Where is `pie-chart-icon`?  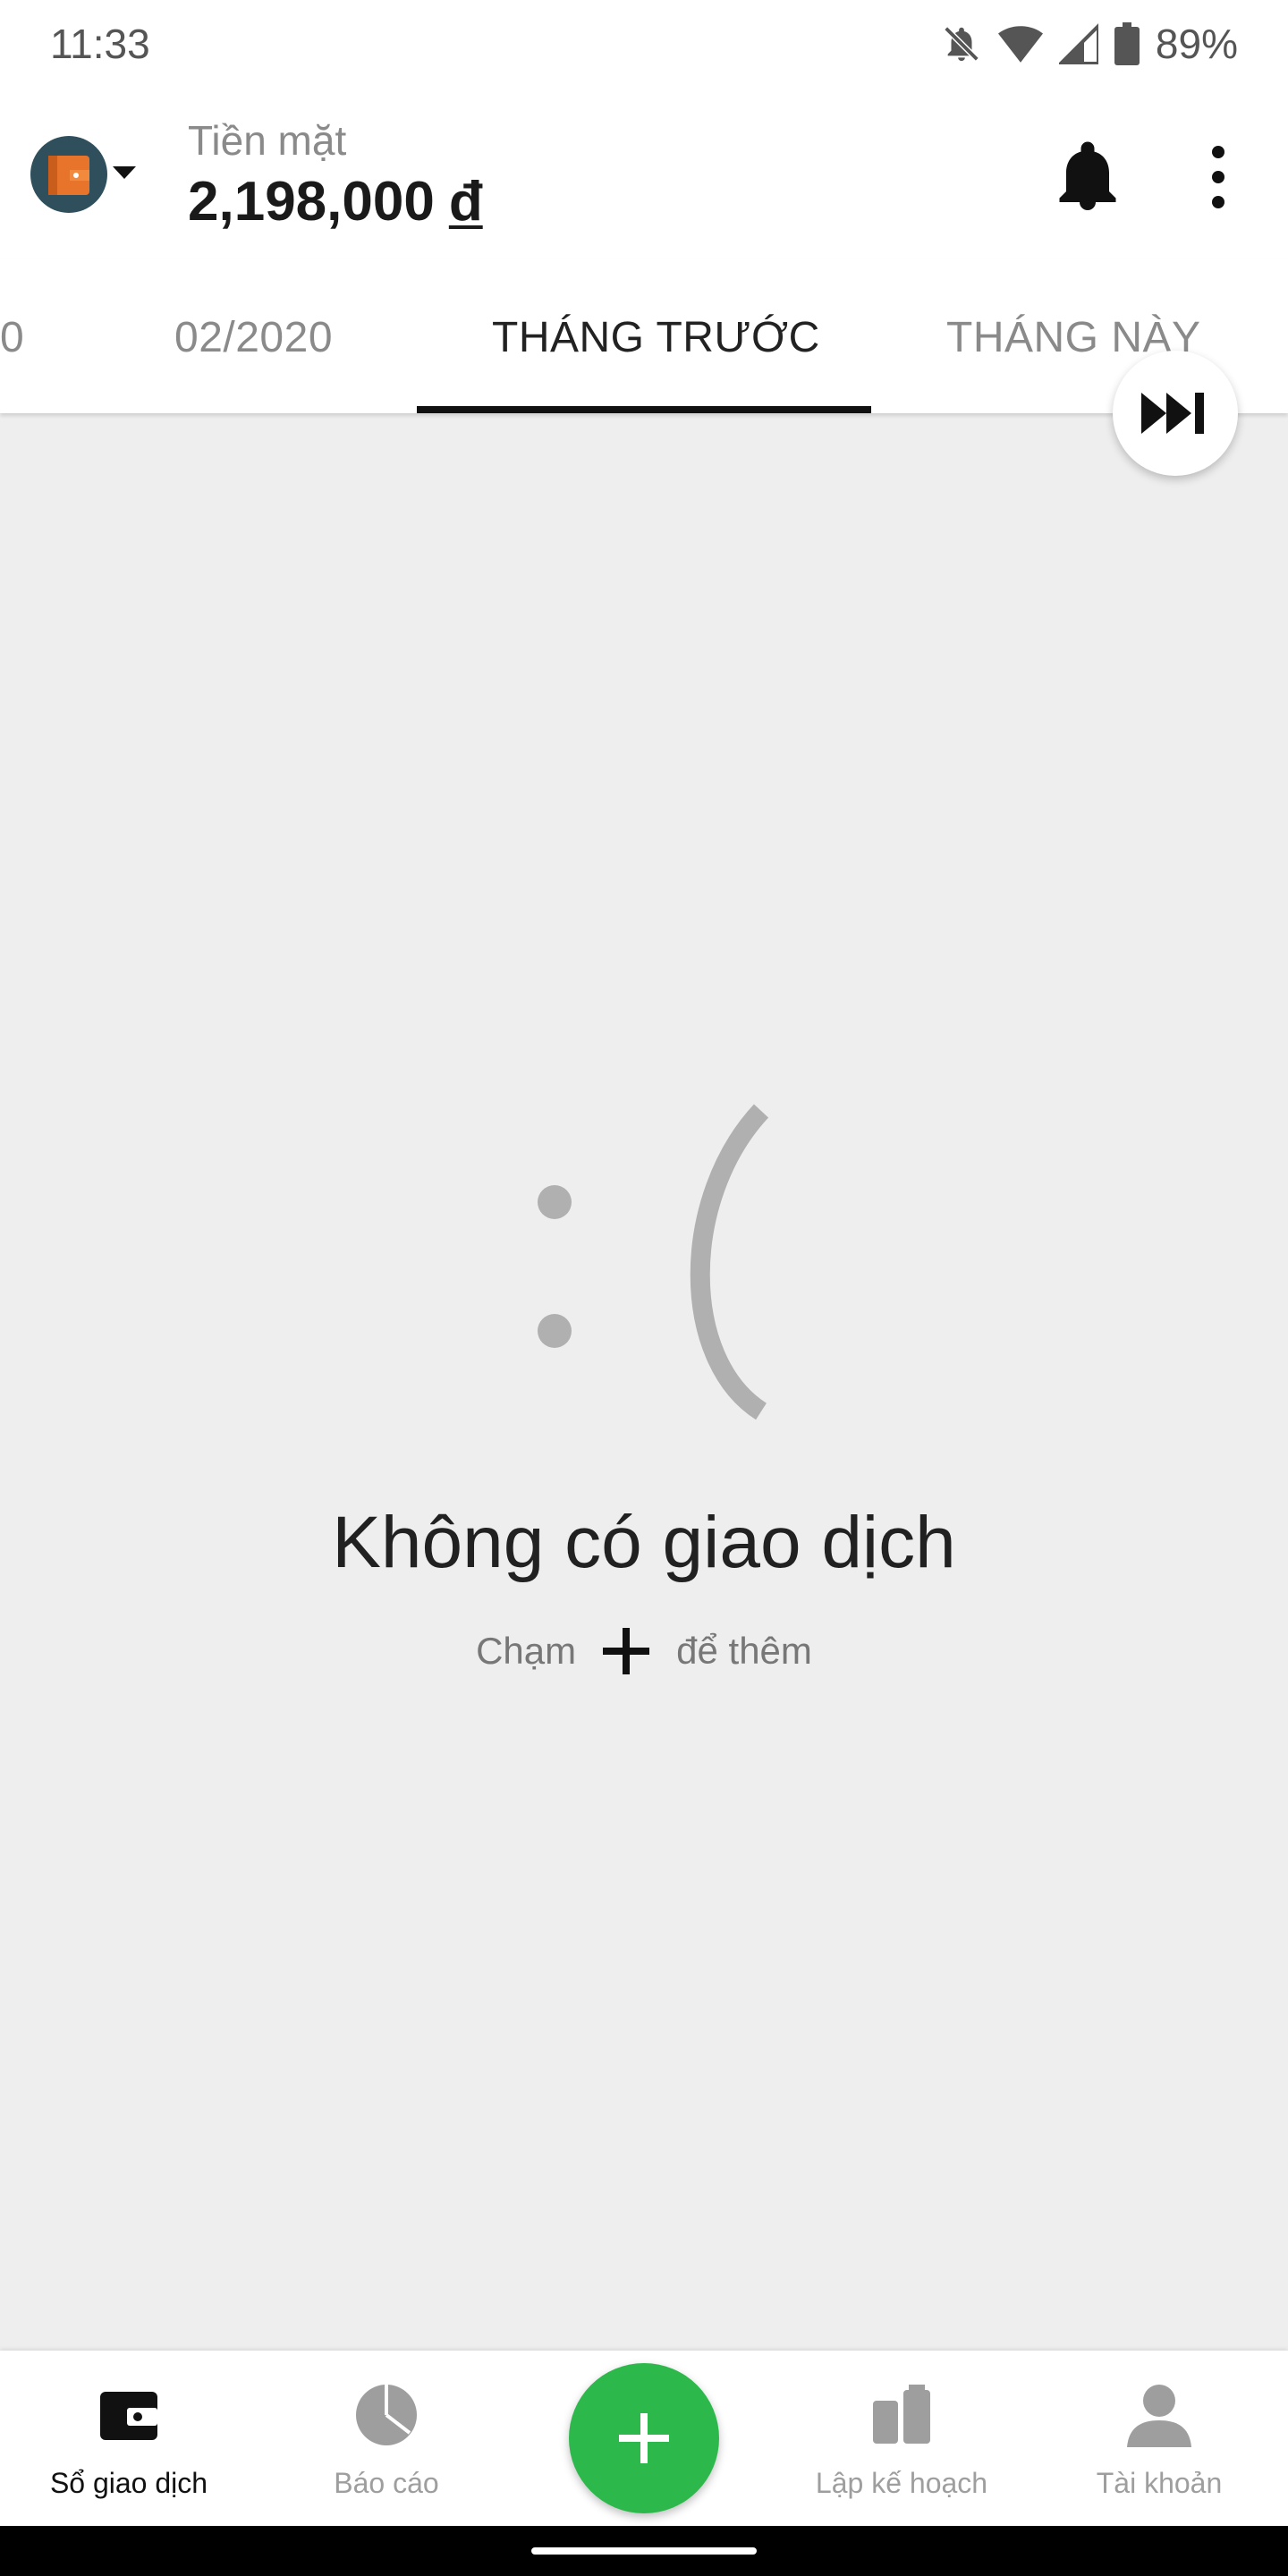 pie-chart-icon is located at coordinates (386, 2415).